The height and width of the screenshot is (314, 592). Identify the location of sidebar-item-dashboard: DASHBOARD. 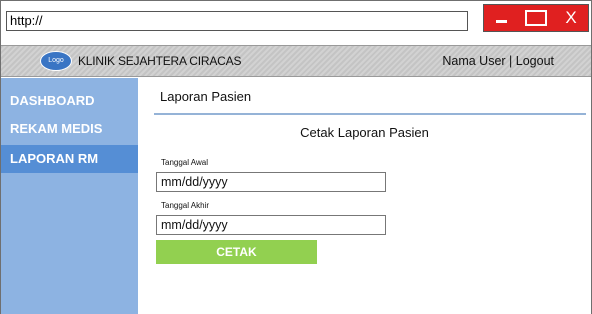
(69, 101).